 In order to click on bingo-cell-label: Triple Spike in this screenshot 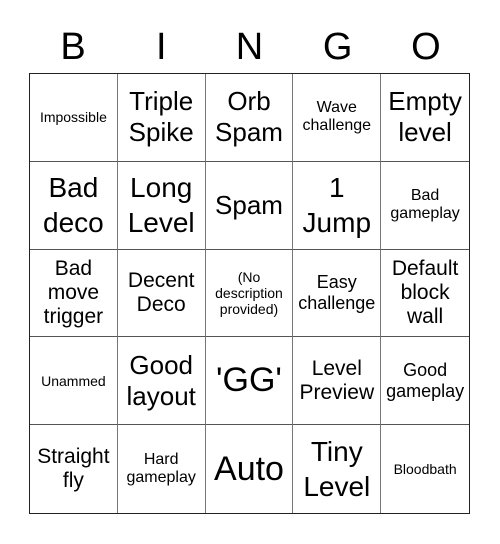, I will do `click(161, 117)`.